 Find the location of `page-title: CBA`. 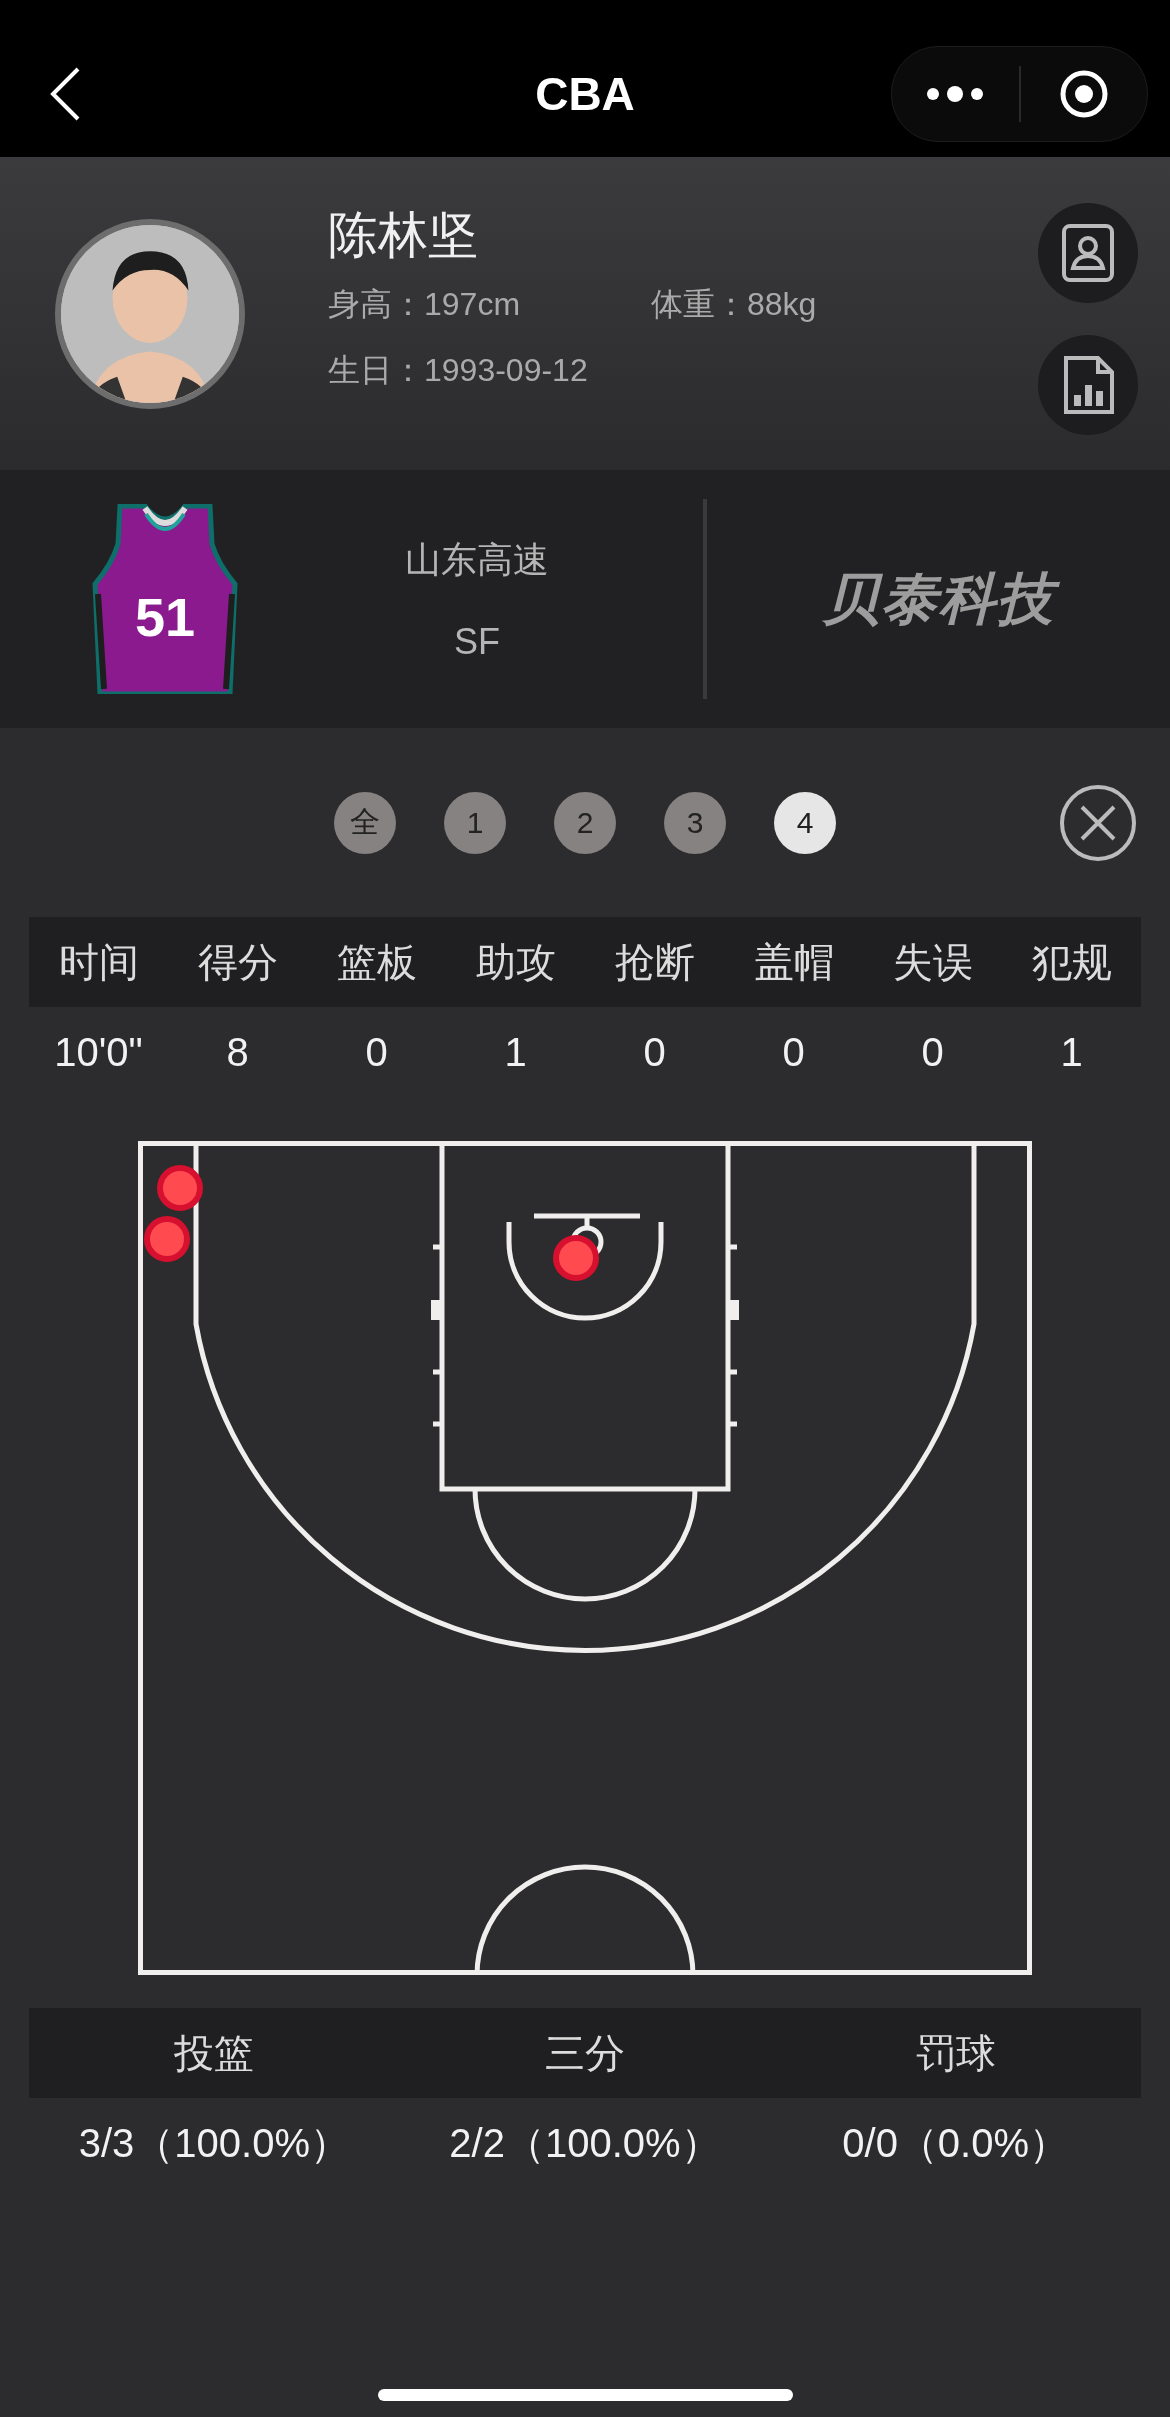

page-title: CBA is located at coordinates (585, 93).